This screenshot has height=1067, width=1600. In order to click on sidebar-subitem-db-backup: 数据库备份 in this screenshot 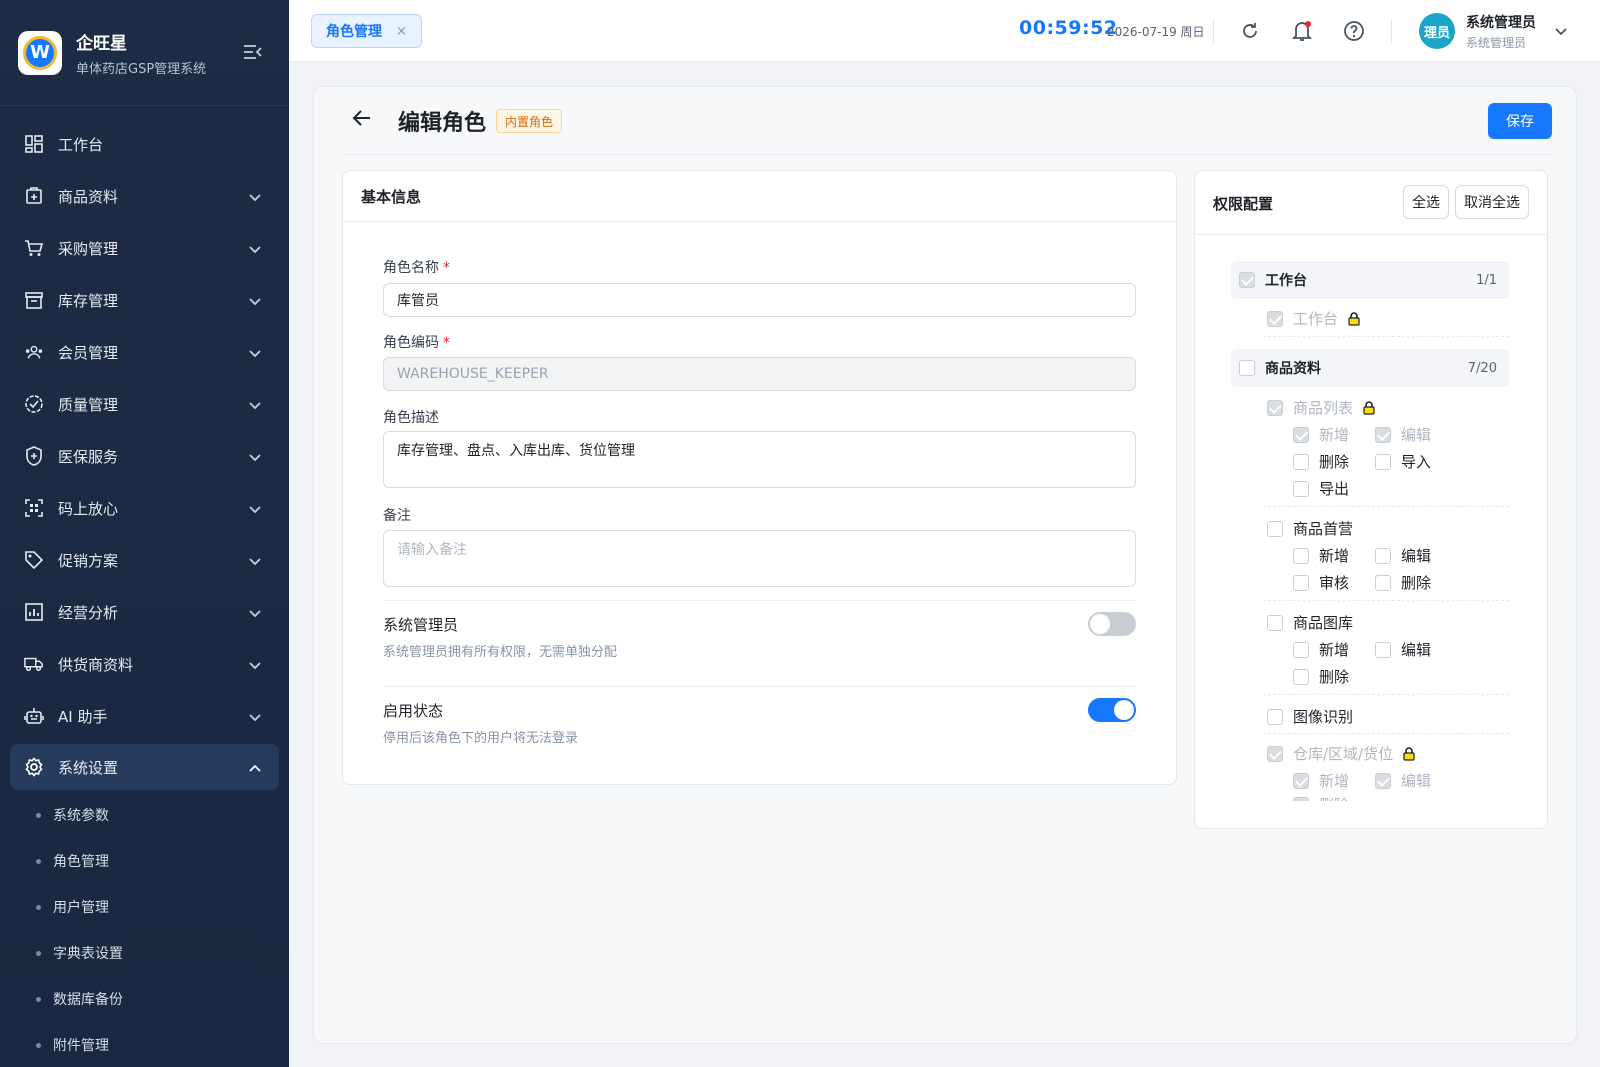, I will do `click(144, 999)`.